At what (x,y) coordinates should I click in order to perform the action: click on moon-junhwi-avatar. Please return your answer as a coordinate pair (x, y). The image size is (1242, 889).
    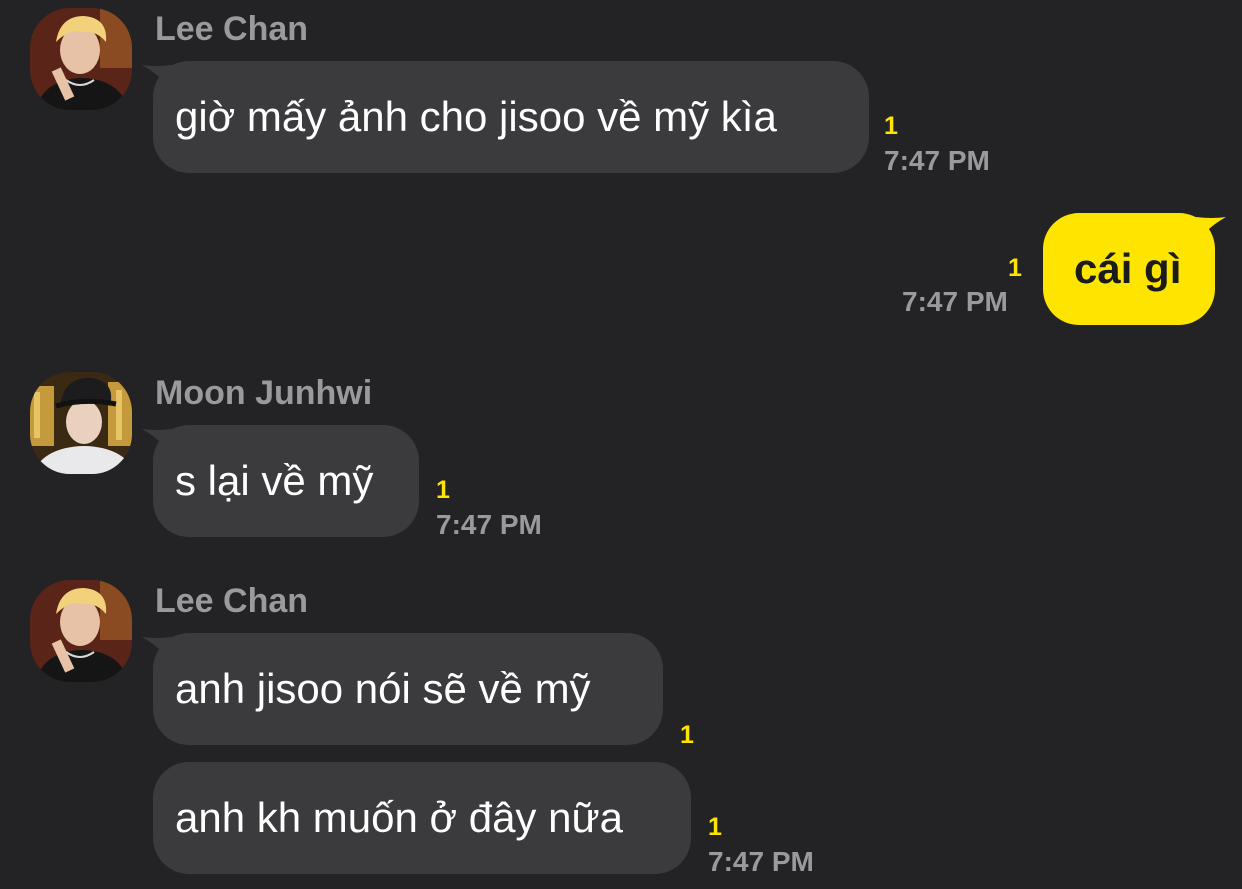
    Looking at the image, I should click on (81, 423).